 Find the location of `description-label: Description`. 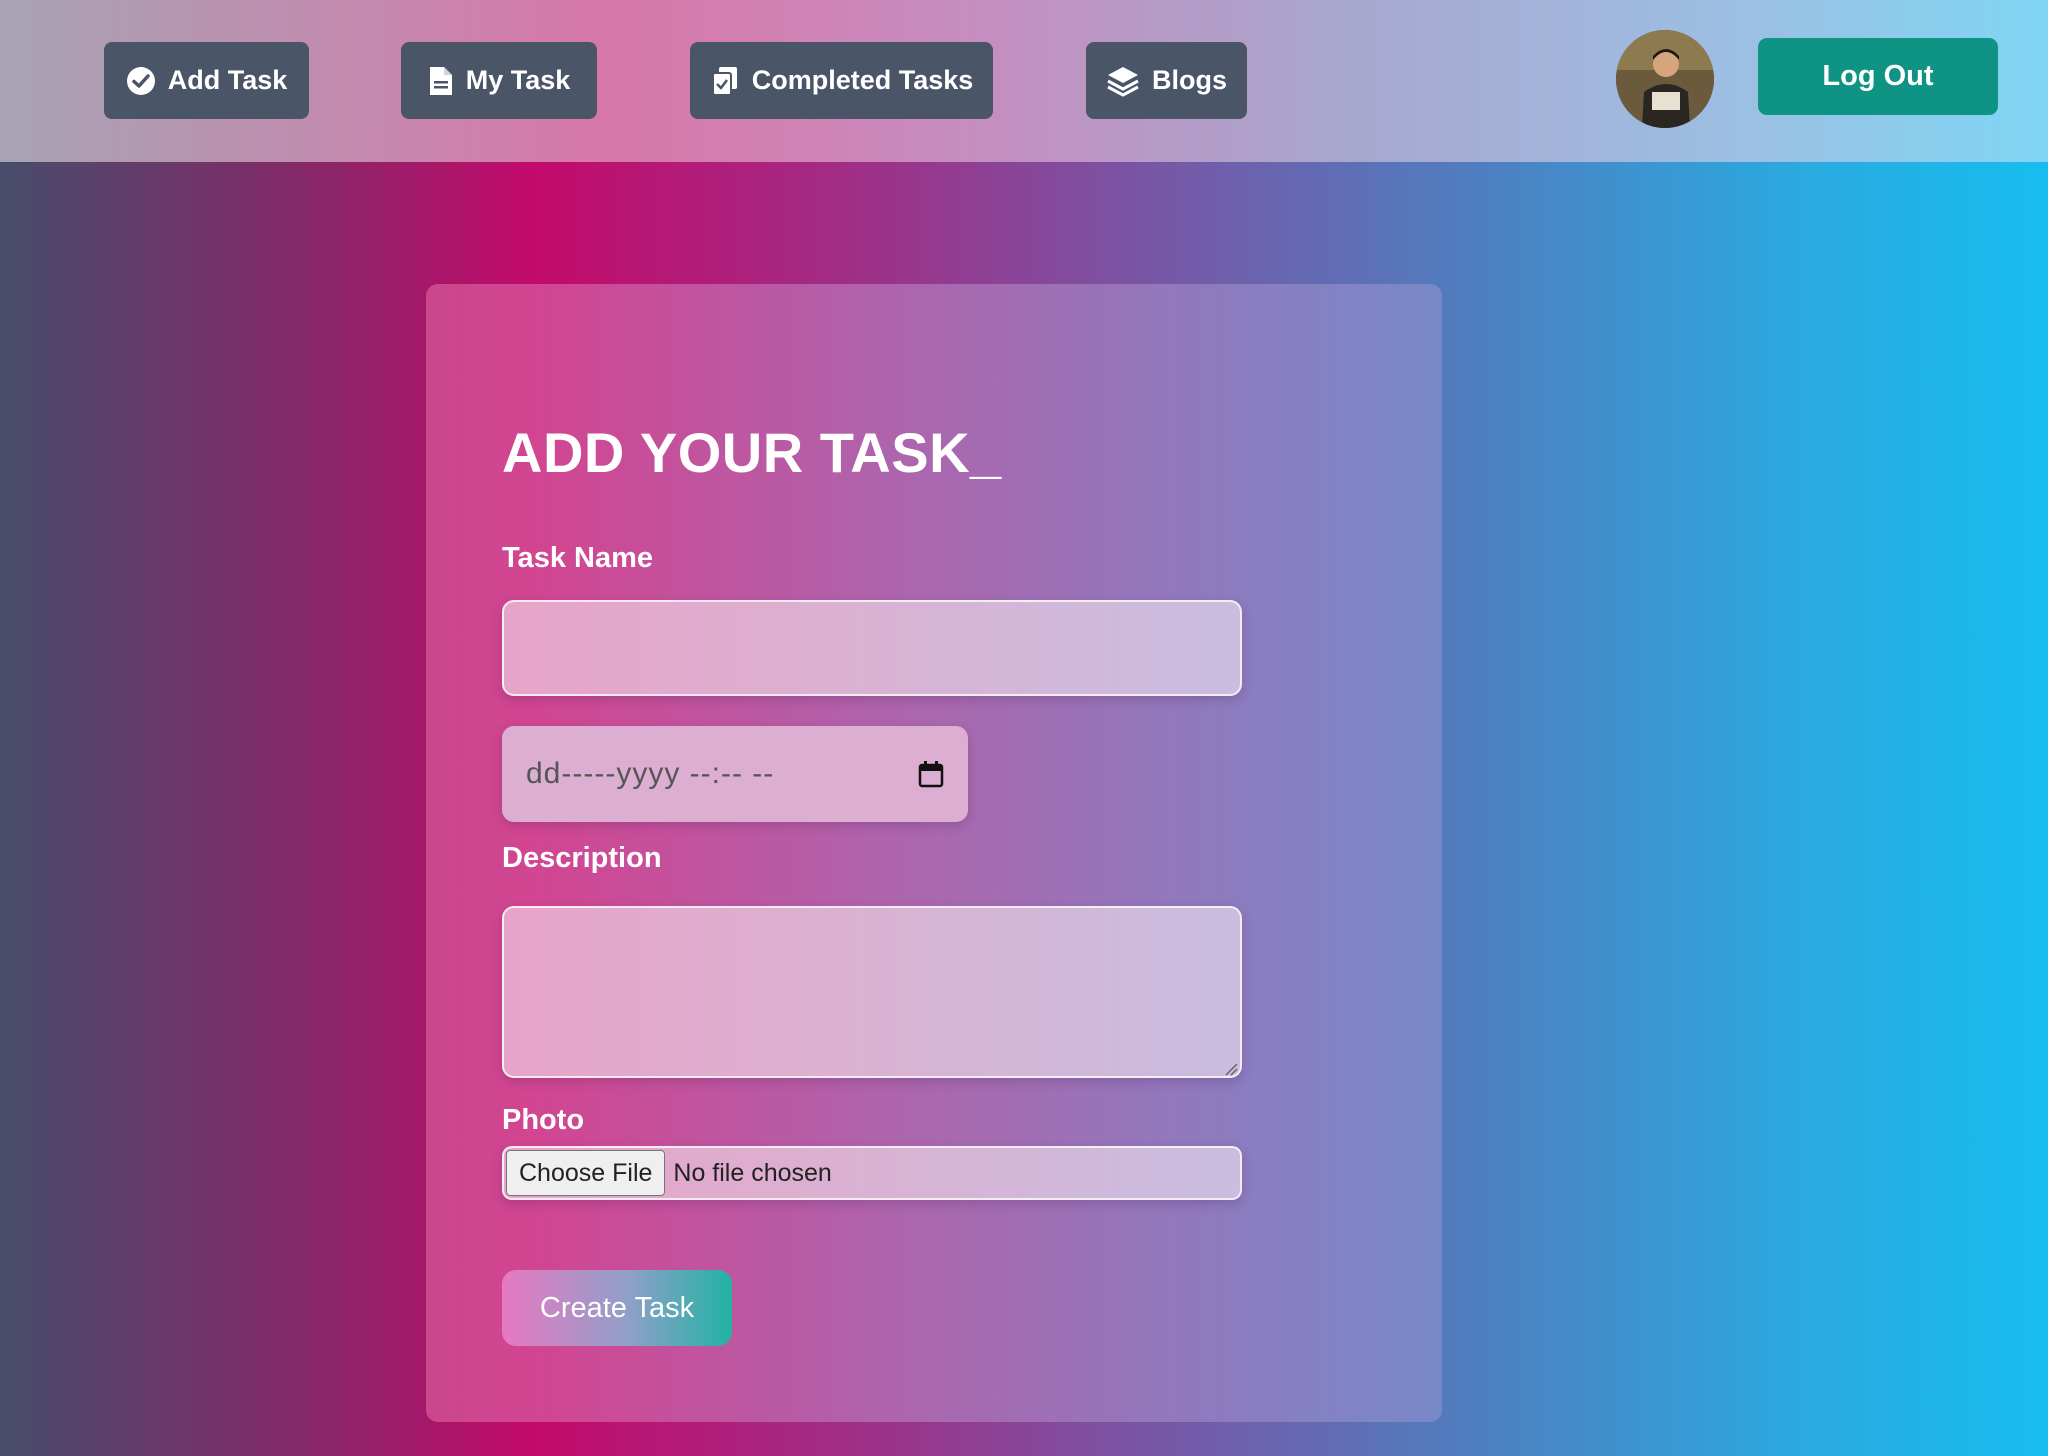

description-label: Description is located at coordinates (582, 858).